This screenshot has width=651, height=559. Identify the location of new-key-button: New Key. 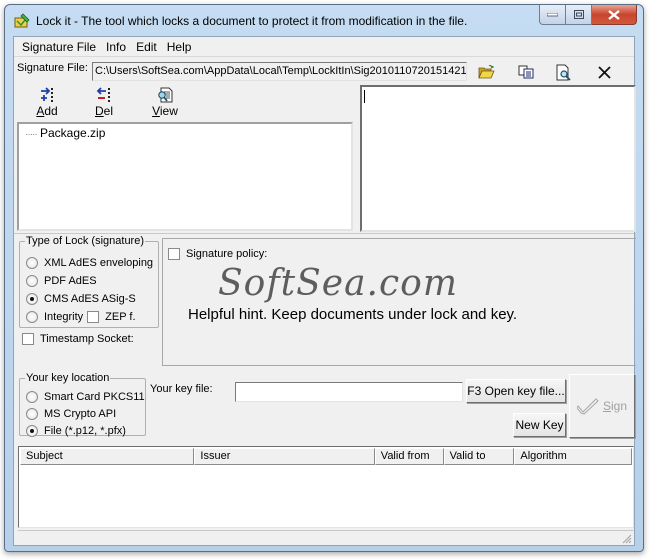
(539, 425).